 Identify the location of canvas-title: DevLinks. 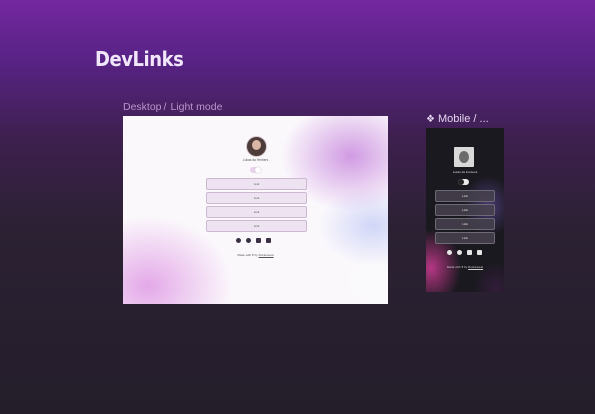
(139, 59).